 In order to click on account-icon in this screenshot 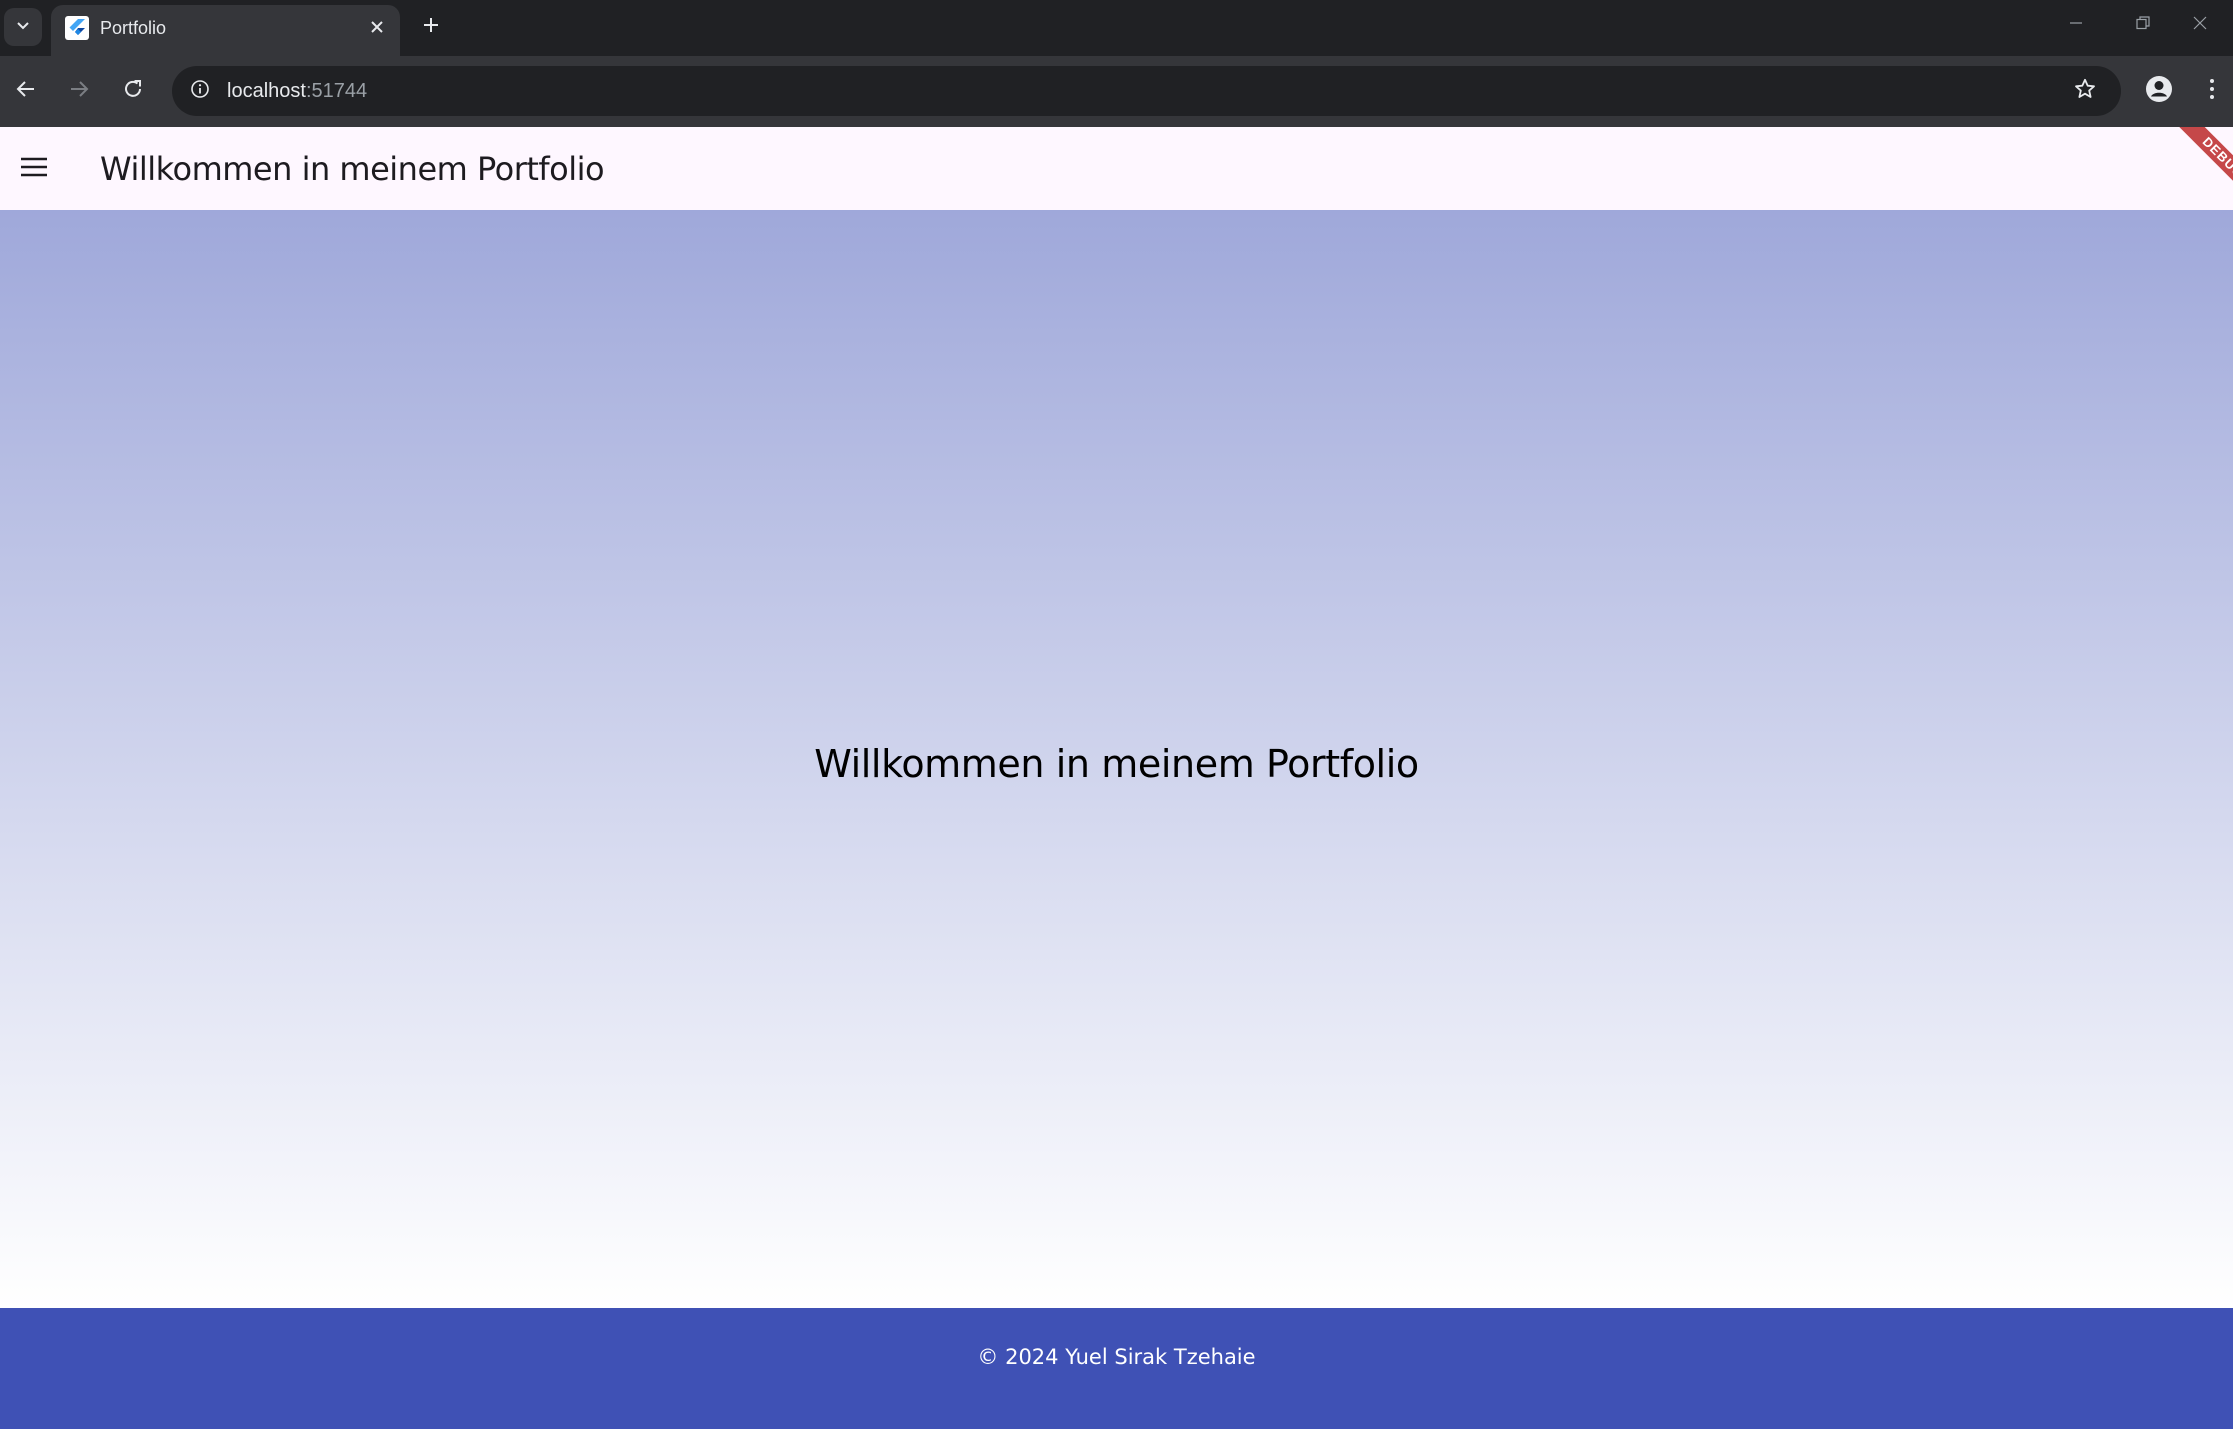, I will do `click(2159, 91)`.